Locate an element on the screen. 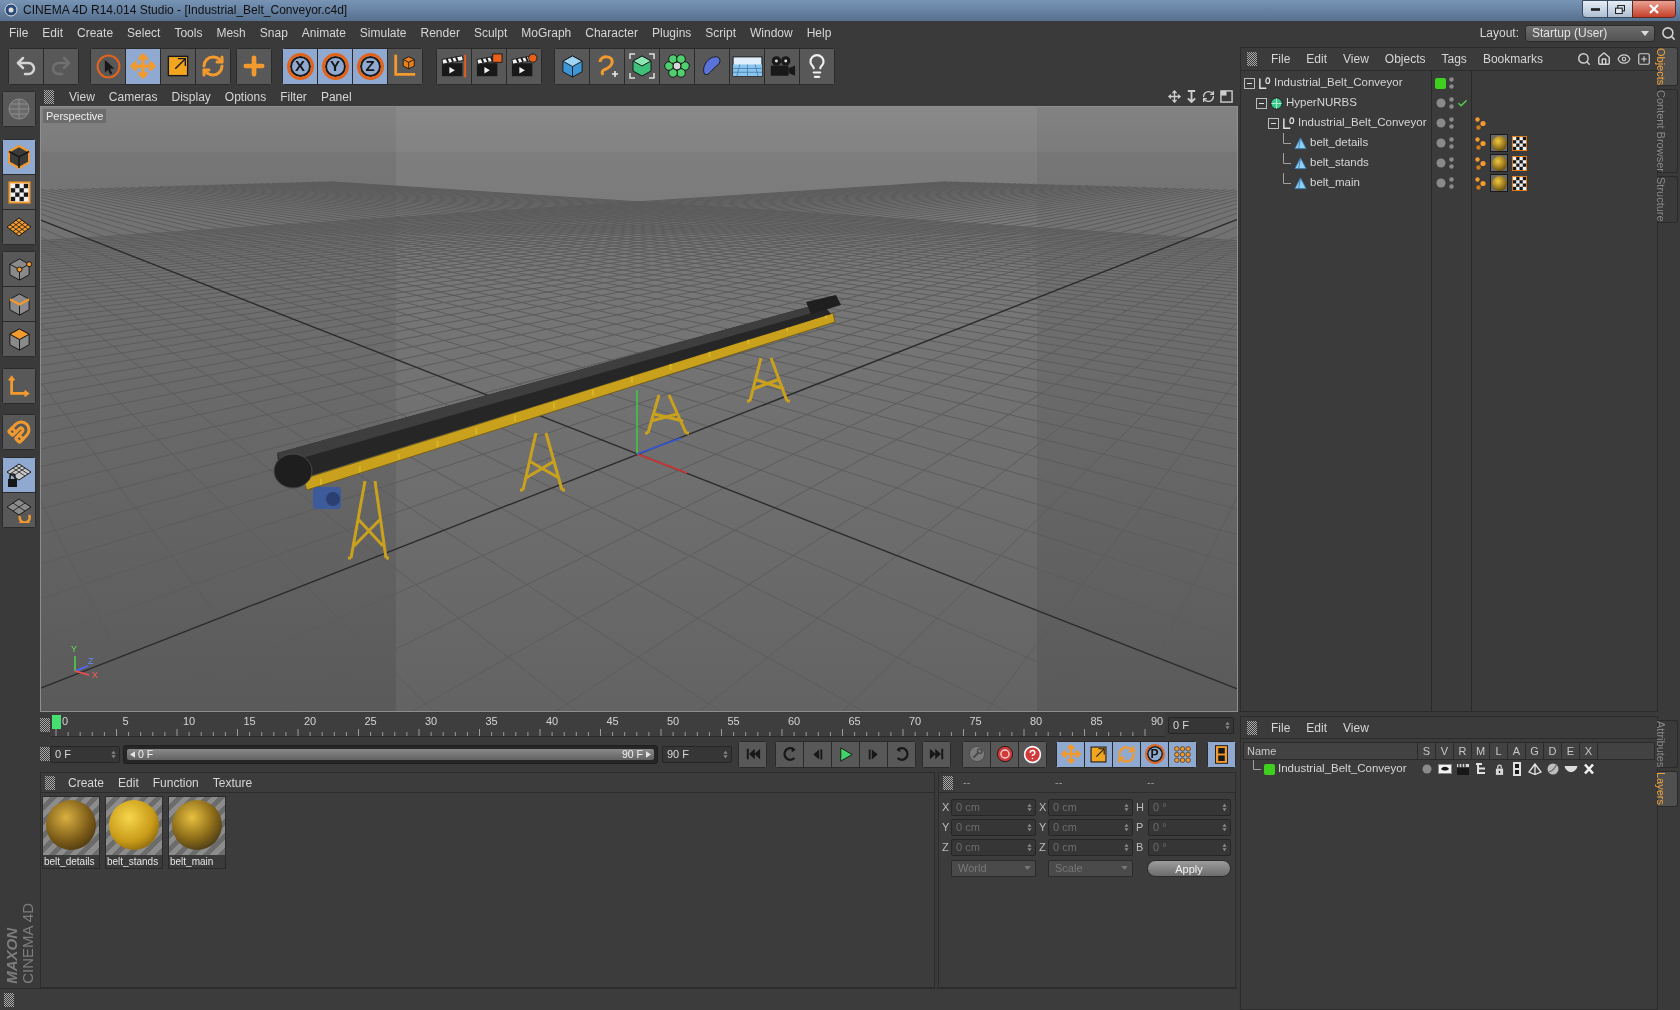 The image size is (1680, 1010). column-header: A is located at coordinates (1517, 751).